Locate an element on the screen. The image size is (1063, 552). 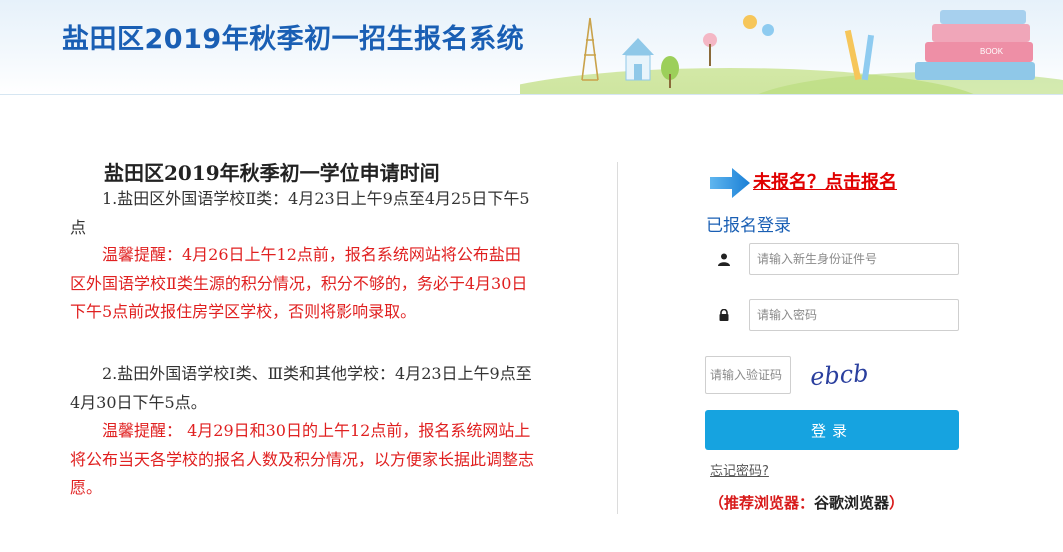
login-button: 登录 is located at coordinates (832, 430).